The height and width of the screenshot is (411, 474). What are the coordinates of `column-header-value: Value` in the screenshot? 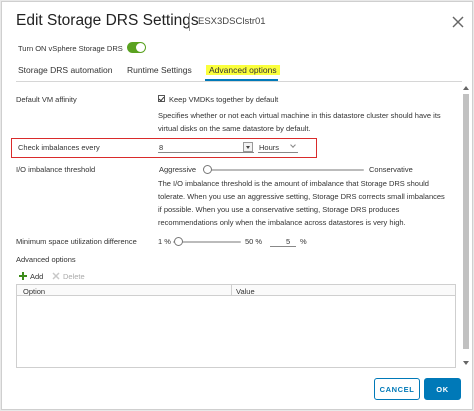 It's located at (245, 291).